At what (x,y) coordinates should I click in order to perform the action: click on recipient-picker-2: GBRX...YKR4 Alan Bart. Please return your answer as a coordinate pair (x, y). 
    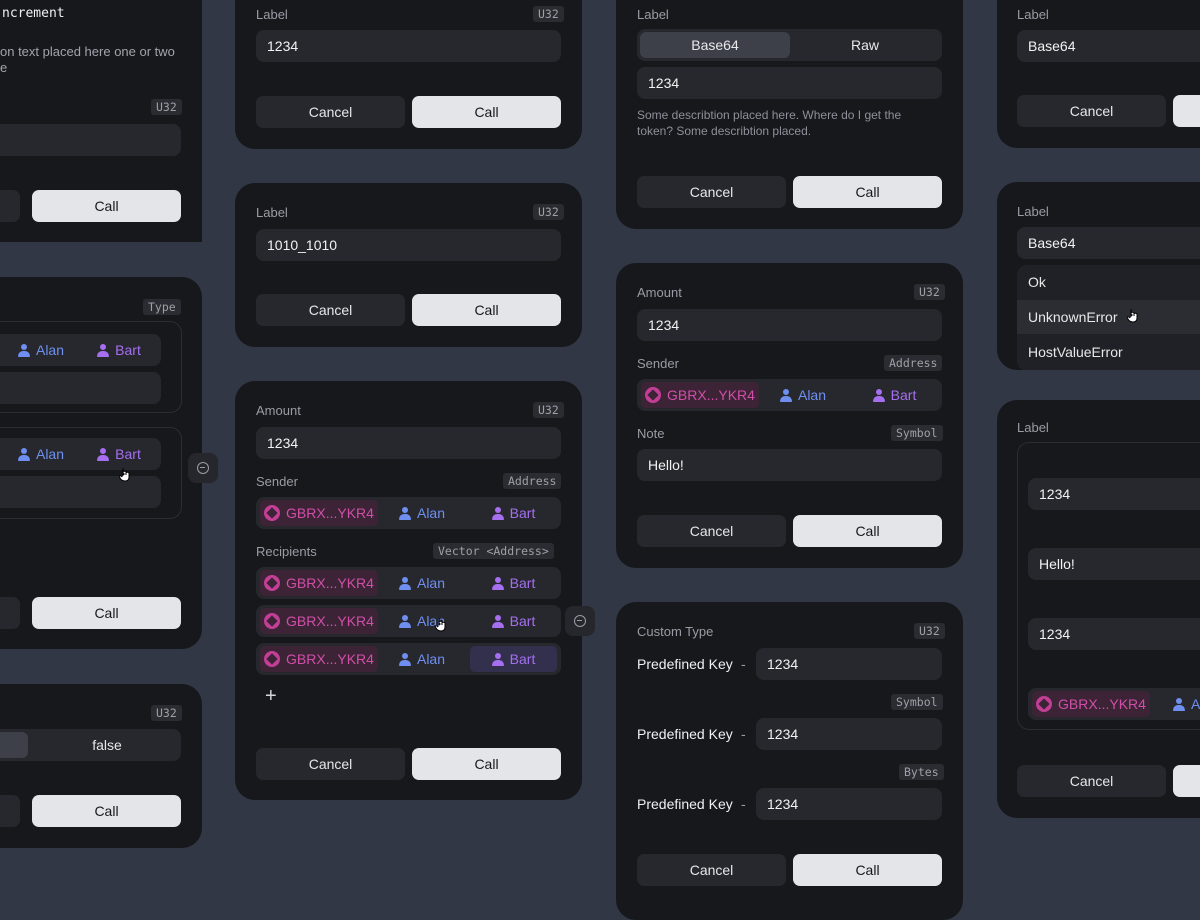
    Looking at the image, I should click on (408, 621).